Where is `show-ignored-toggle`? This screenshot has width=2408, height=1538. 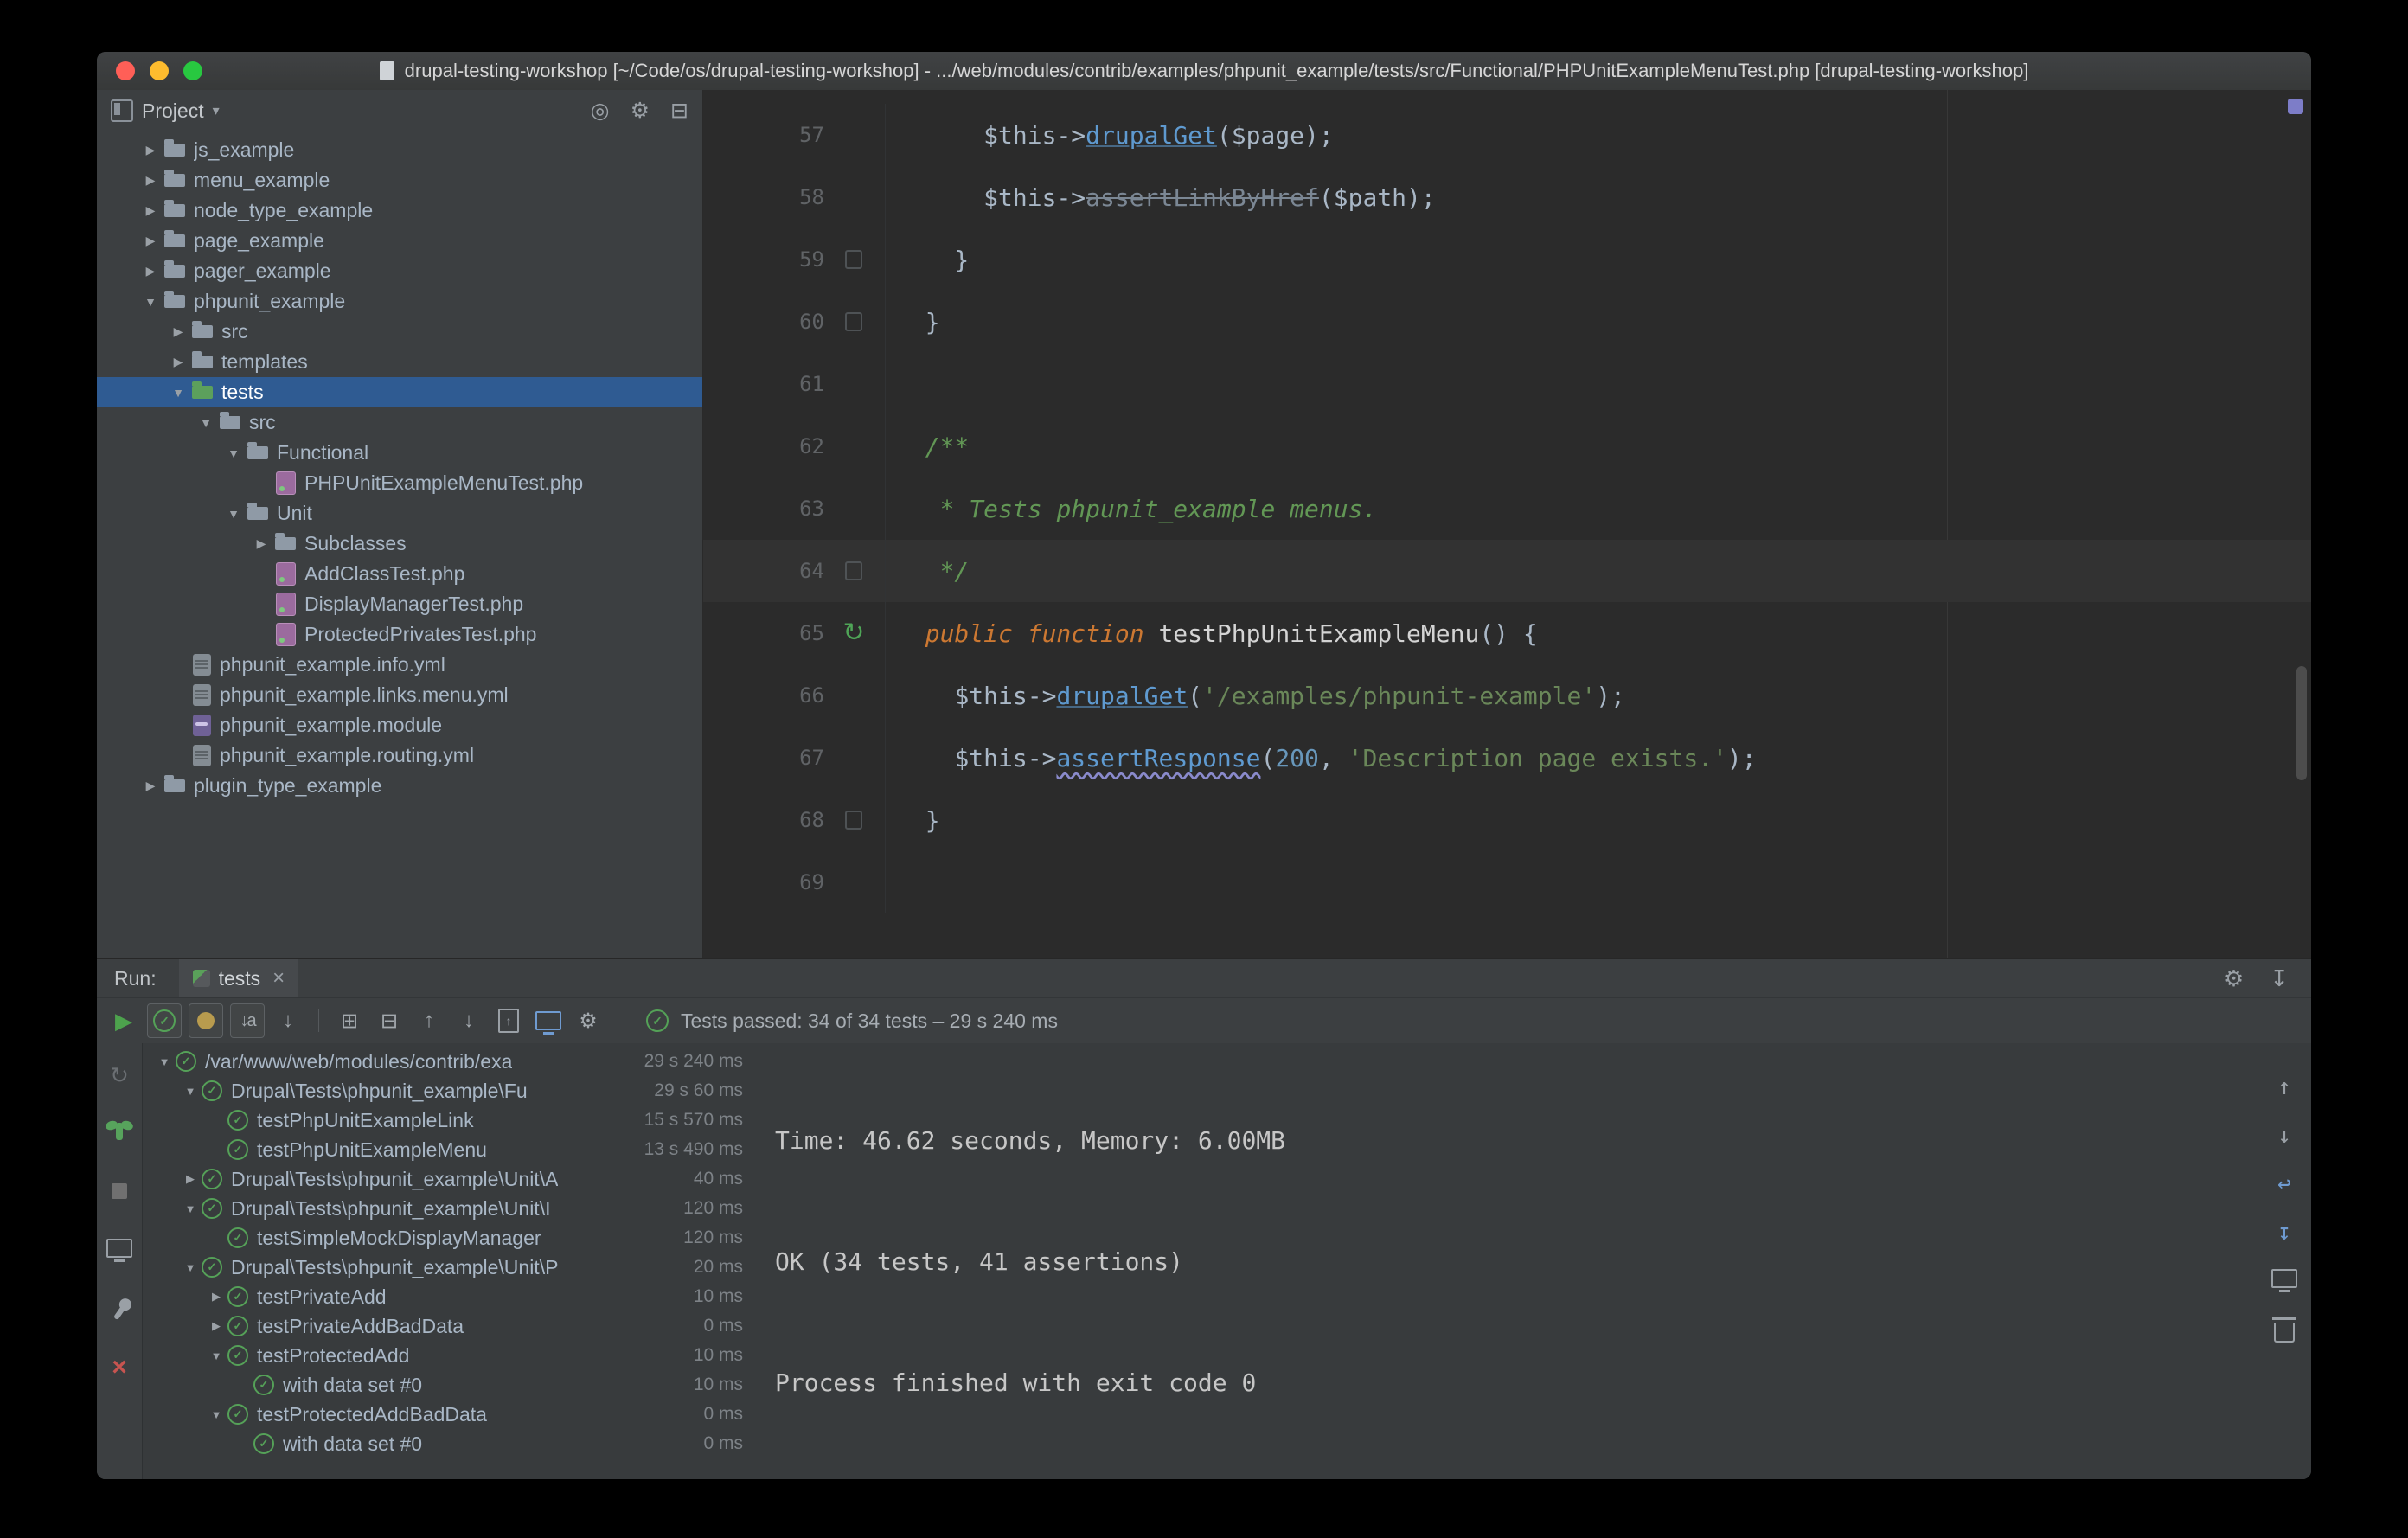
show-ignored-toggle is located at coordinates (206, 1021).